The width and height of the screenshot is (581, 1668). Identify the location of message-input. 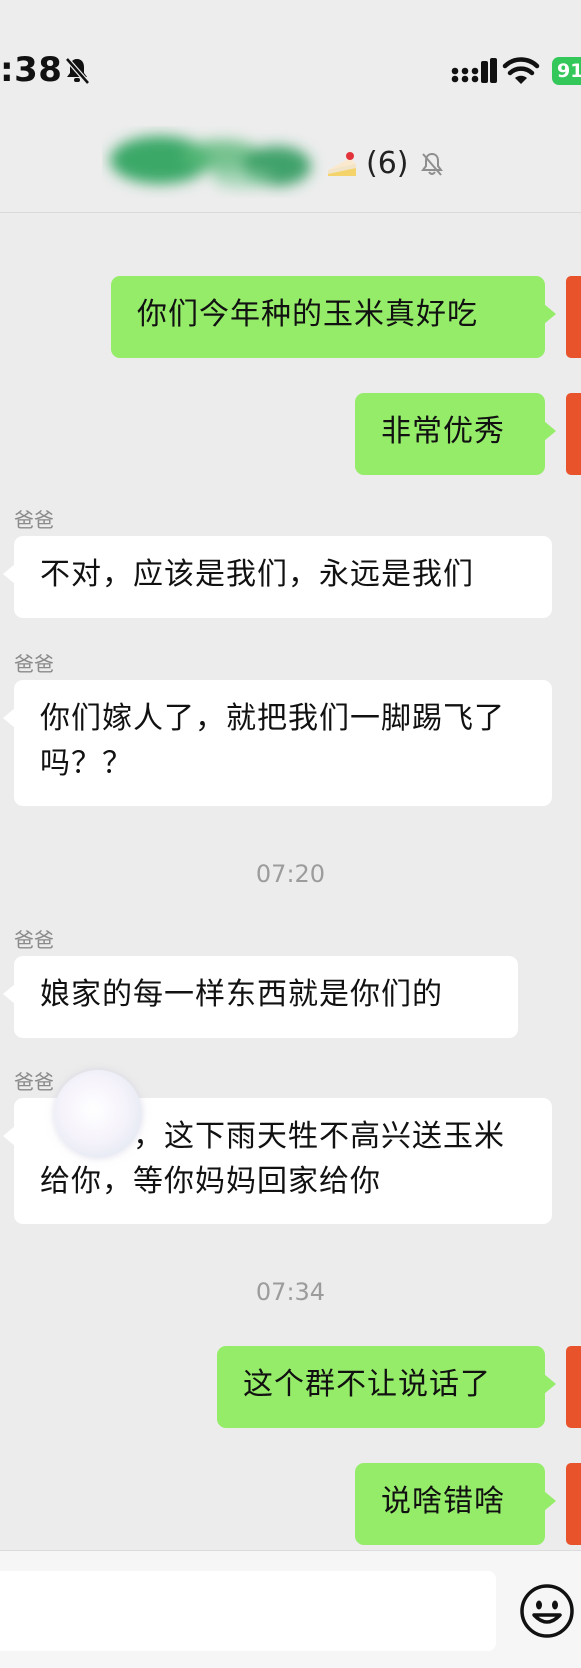
(248, 1611).